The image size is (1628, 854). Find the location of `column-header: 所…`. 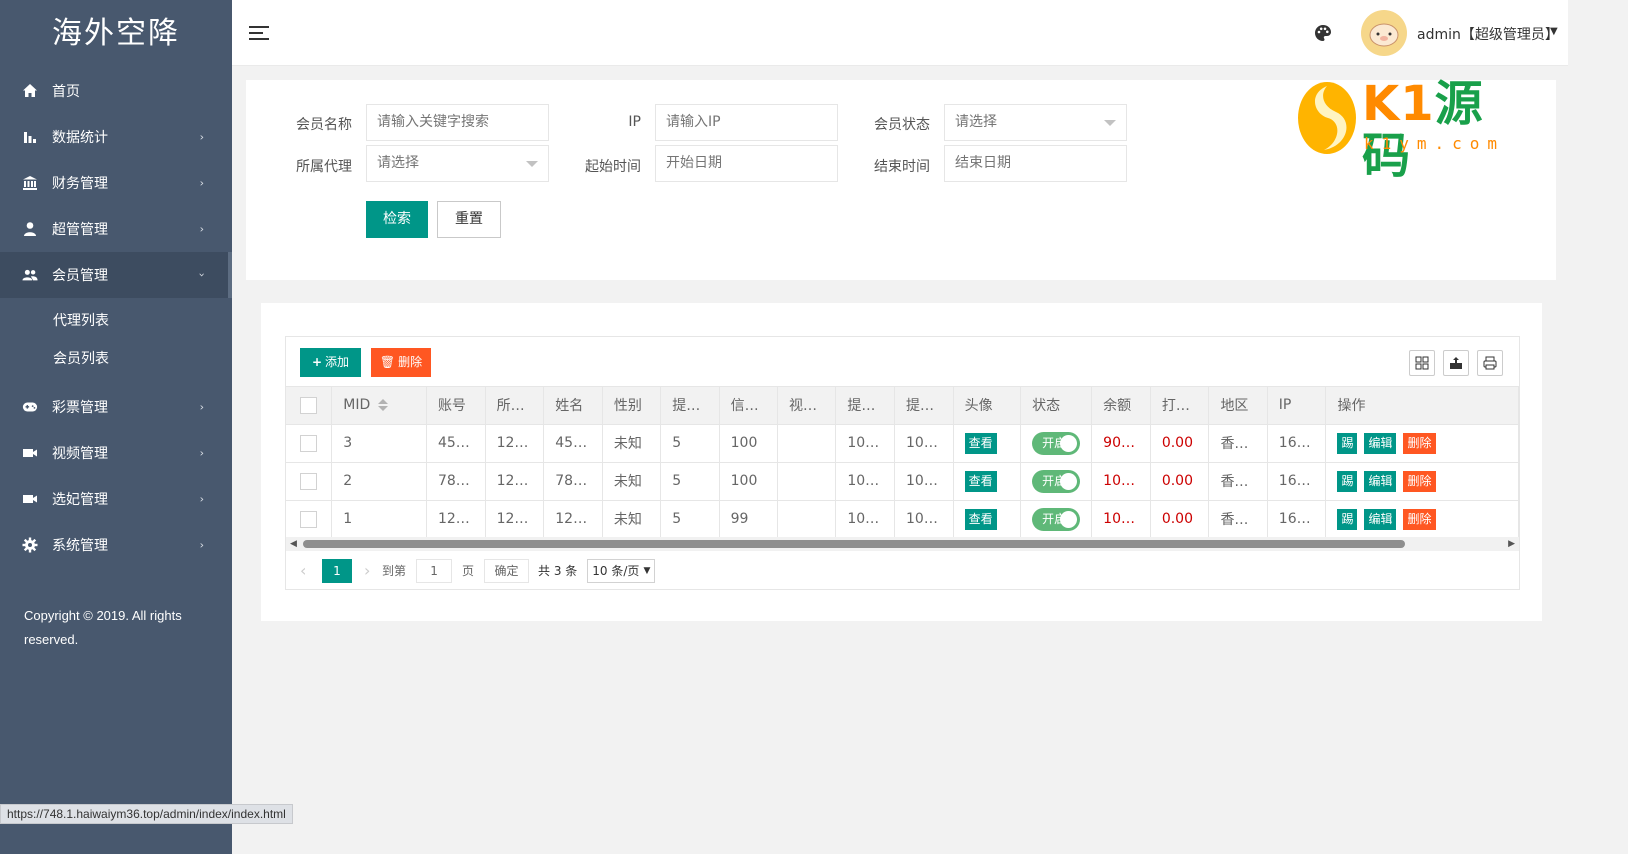

column-header: 所… is located at coordinates (515, 406).